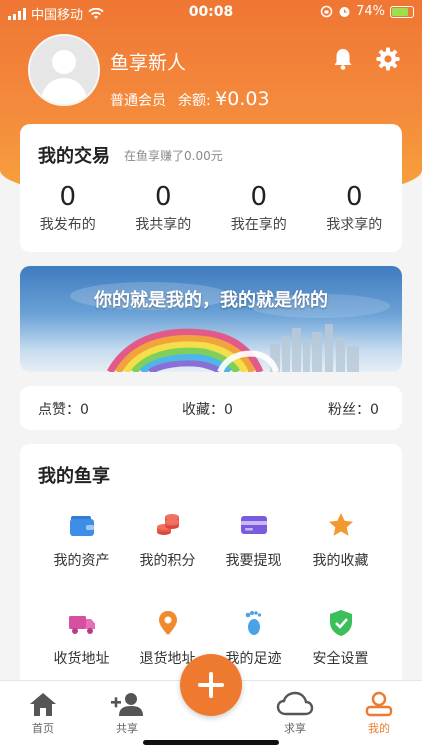  Describe the element at coordinates (343, 59) in the screenshot. I see `bell-icon` at that location.